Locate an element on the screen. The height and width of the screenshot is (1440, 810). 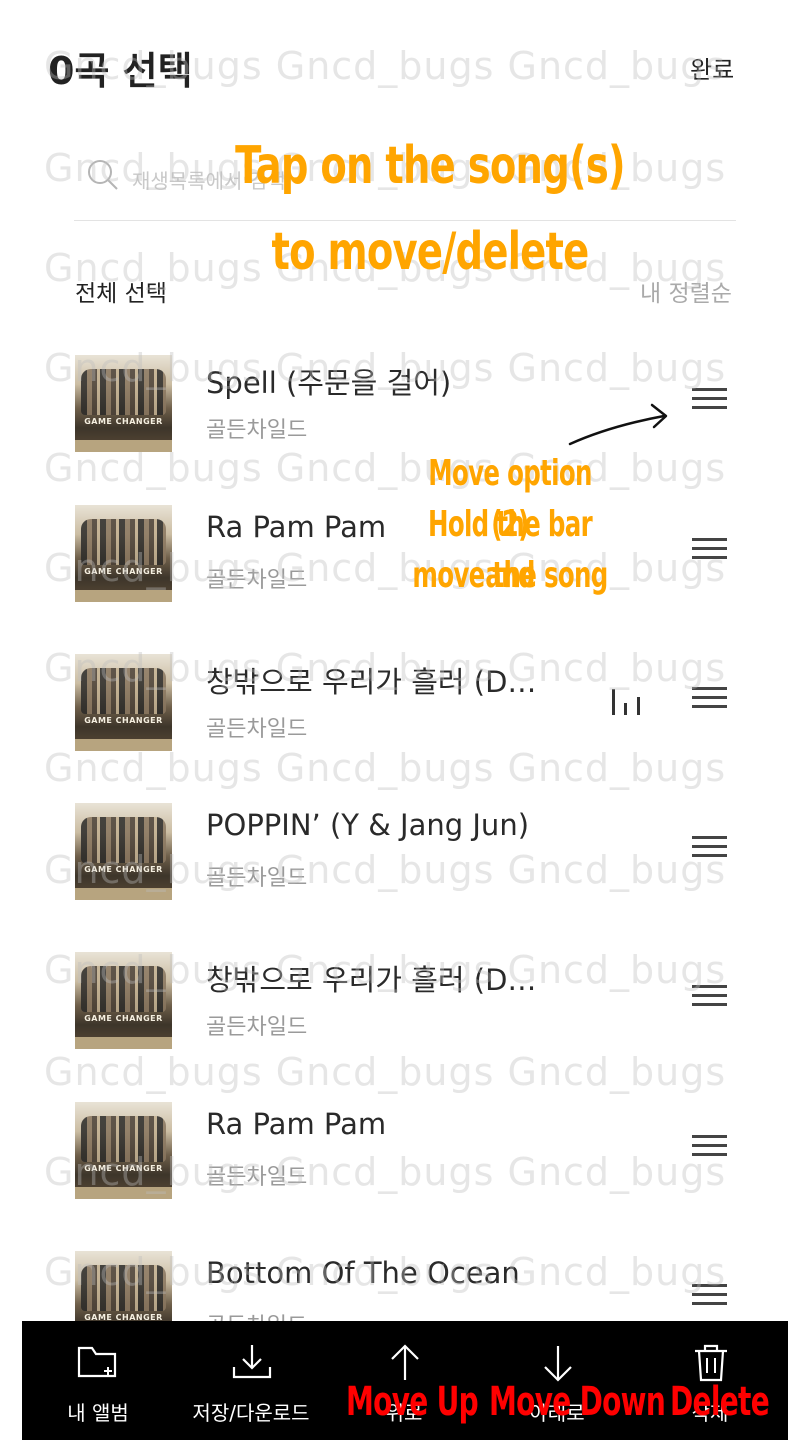
annotation-arrow-icon is located at coordinates (618, 424).